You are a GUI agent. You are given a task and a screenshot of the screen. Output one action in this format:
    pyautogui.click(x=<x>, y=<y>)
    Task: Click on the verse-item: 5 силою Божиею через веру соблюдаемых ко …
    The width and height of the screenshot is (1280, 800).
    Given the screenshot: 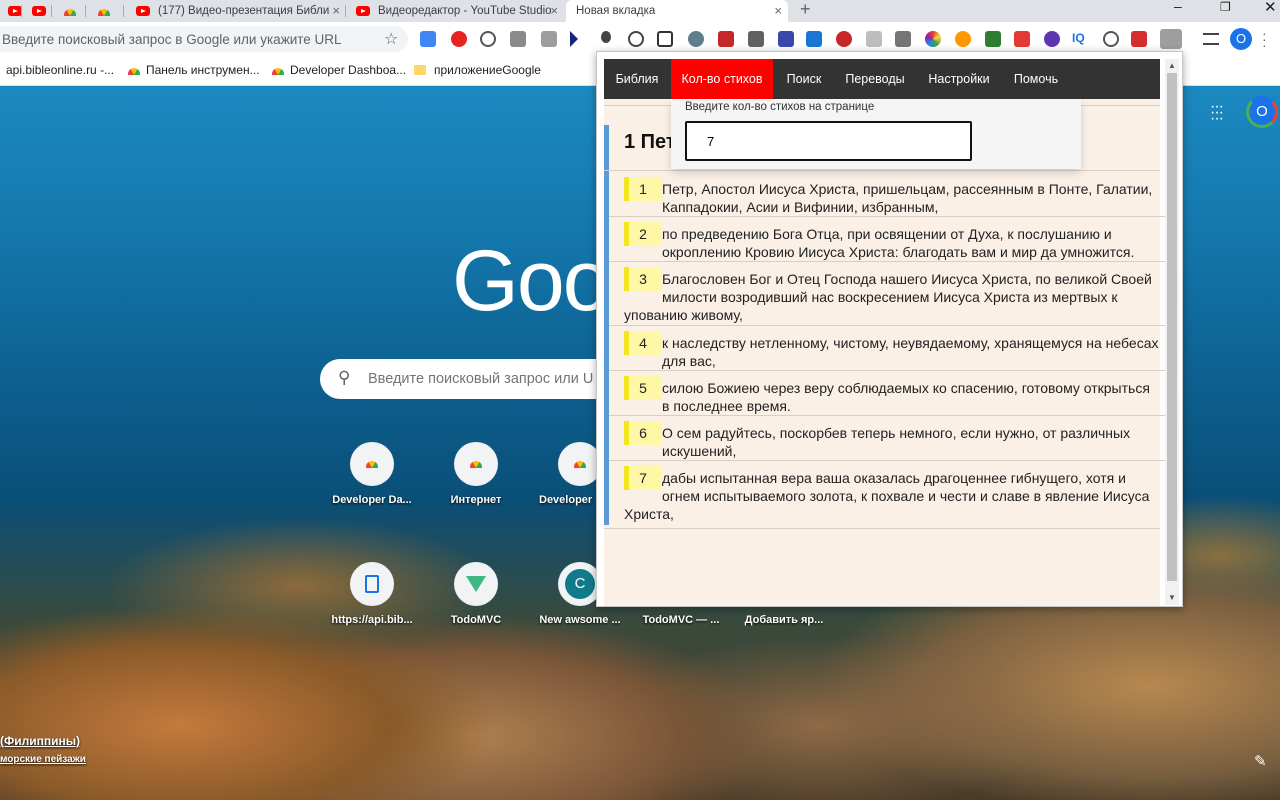 What is the action you would take?
    pyautogui.click(x=891, y=395)
    